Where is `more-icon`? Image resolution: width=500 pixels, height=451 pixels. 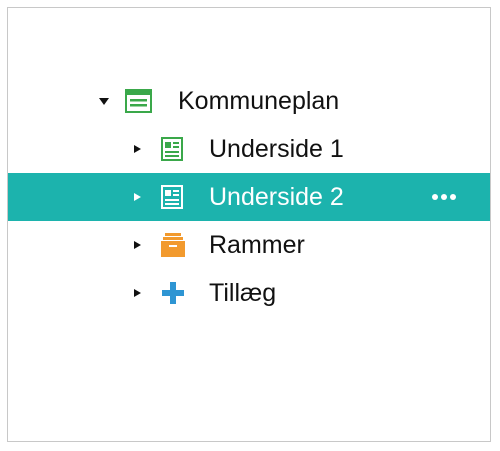 more-icon is located at coordinates (444, 197).